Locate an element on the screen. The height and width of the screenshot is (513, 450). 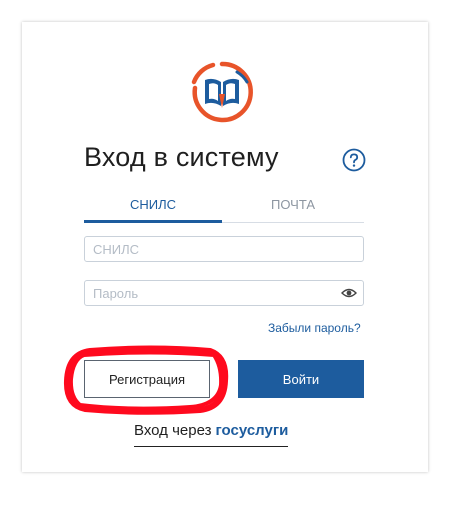
open-book-logo-icon is located at coordinates (222, 92).